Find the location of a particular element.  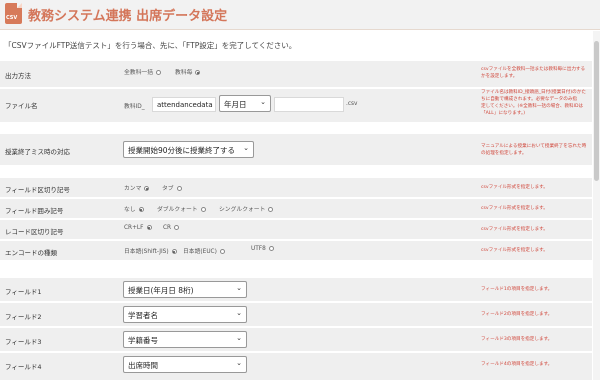

radio-encoding-utf8: UTF8 is located at coordinates (262, 249).